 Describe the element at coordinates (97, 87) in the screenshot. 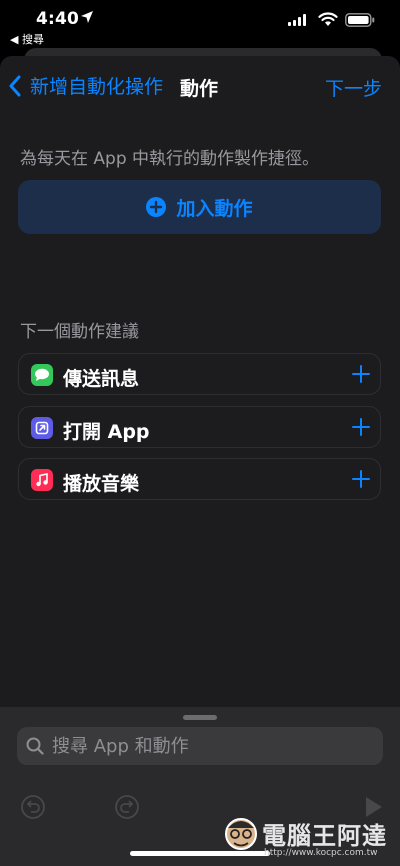

I see `back-button-label: 新增自動化操作` at that location.